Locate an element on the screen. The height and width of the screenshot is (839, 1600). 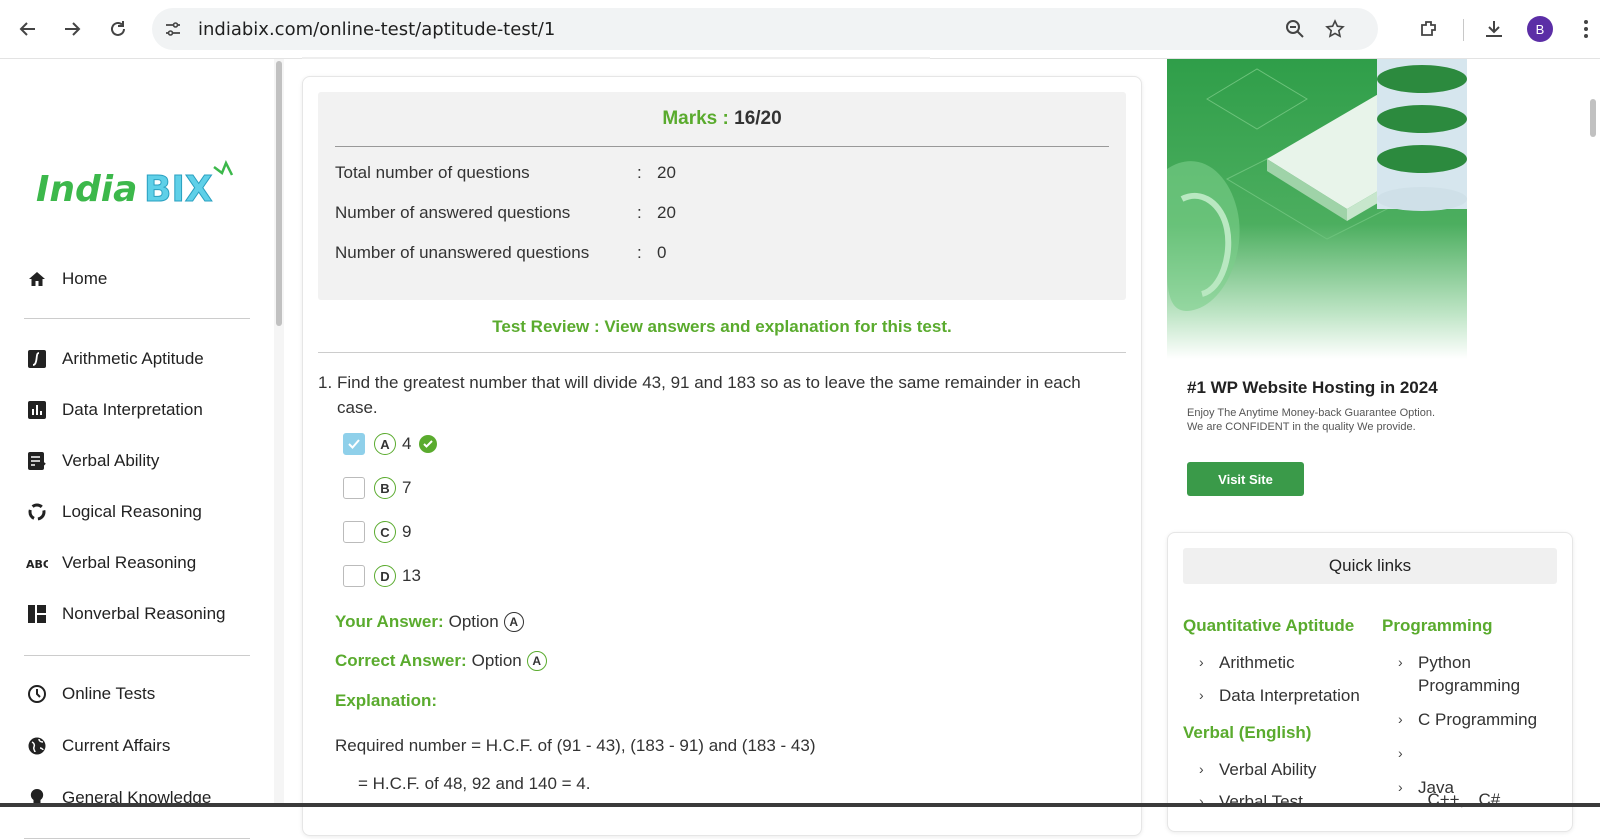
your-answer-label: Your Answer: is located at coordinates (389, 621).